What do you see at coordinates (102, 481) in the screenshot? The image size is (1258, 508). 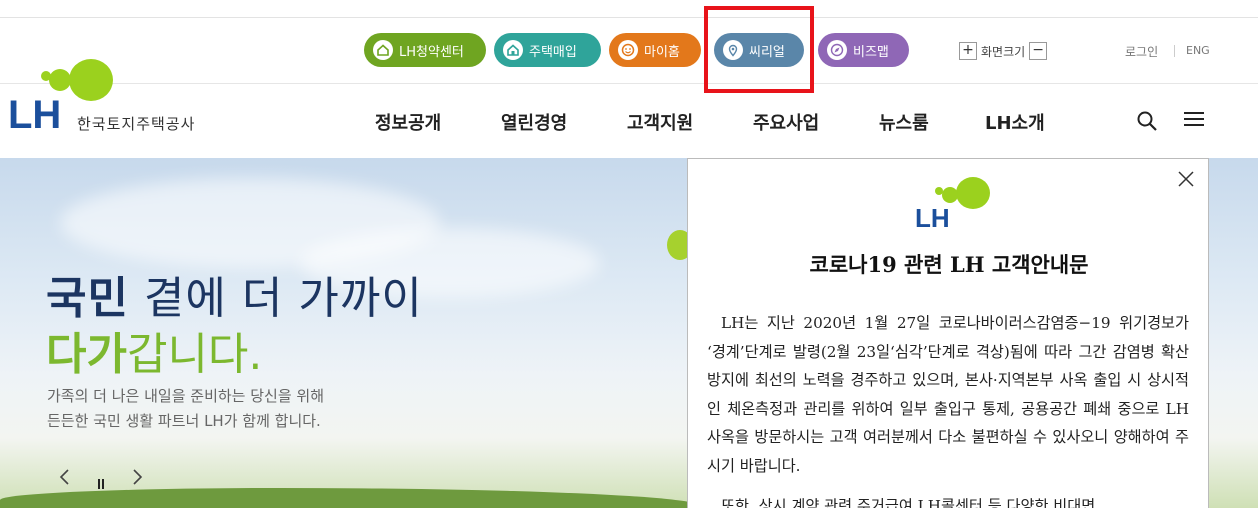 I see `pause-icon` at bounding box center [102, 481].